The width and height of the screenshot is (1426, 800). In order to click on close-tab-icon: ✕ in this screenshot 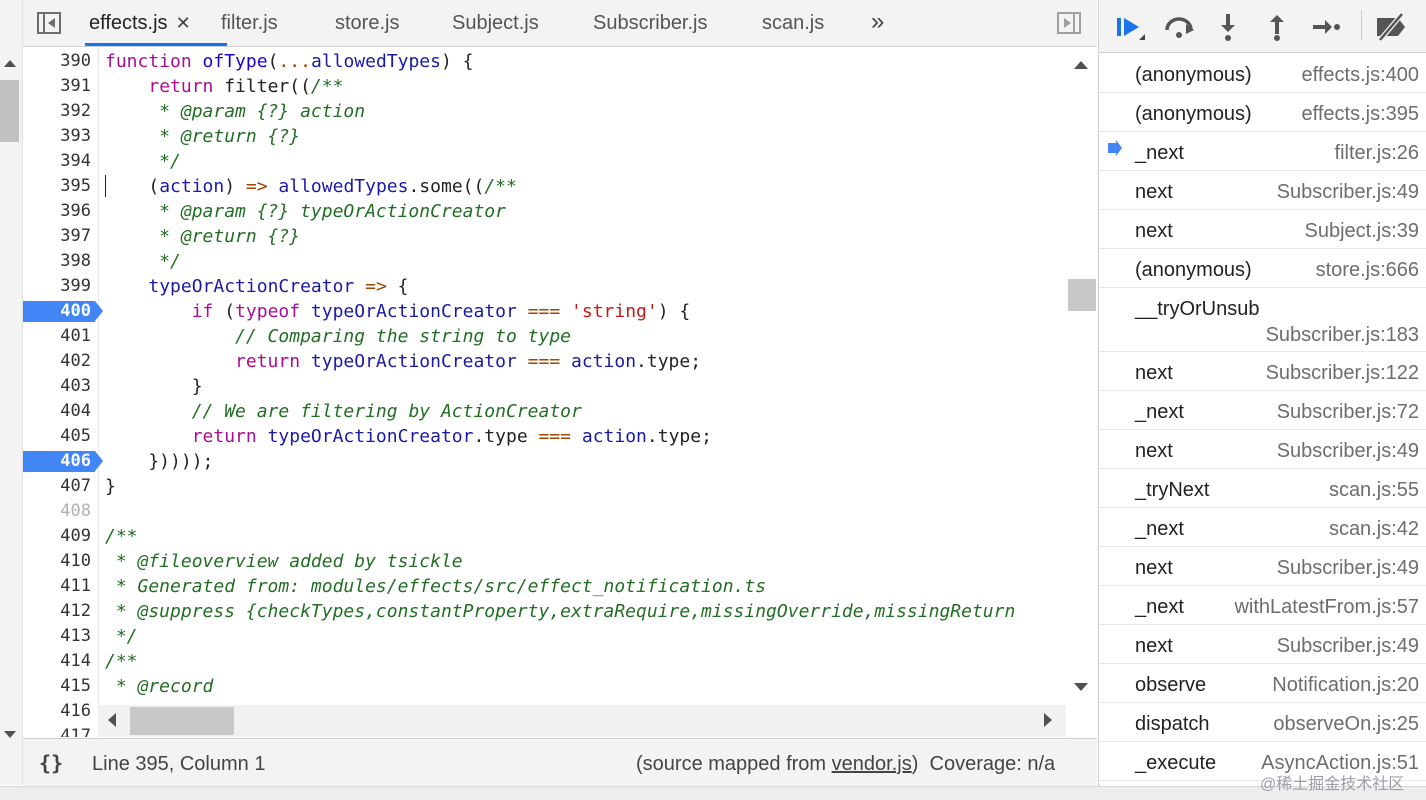, I will do `click(183, 23)`.